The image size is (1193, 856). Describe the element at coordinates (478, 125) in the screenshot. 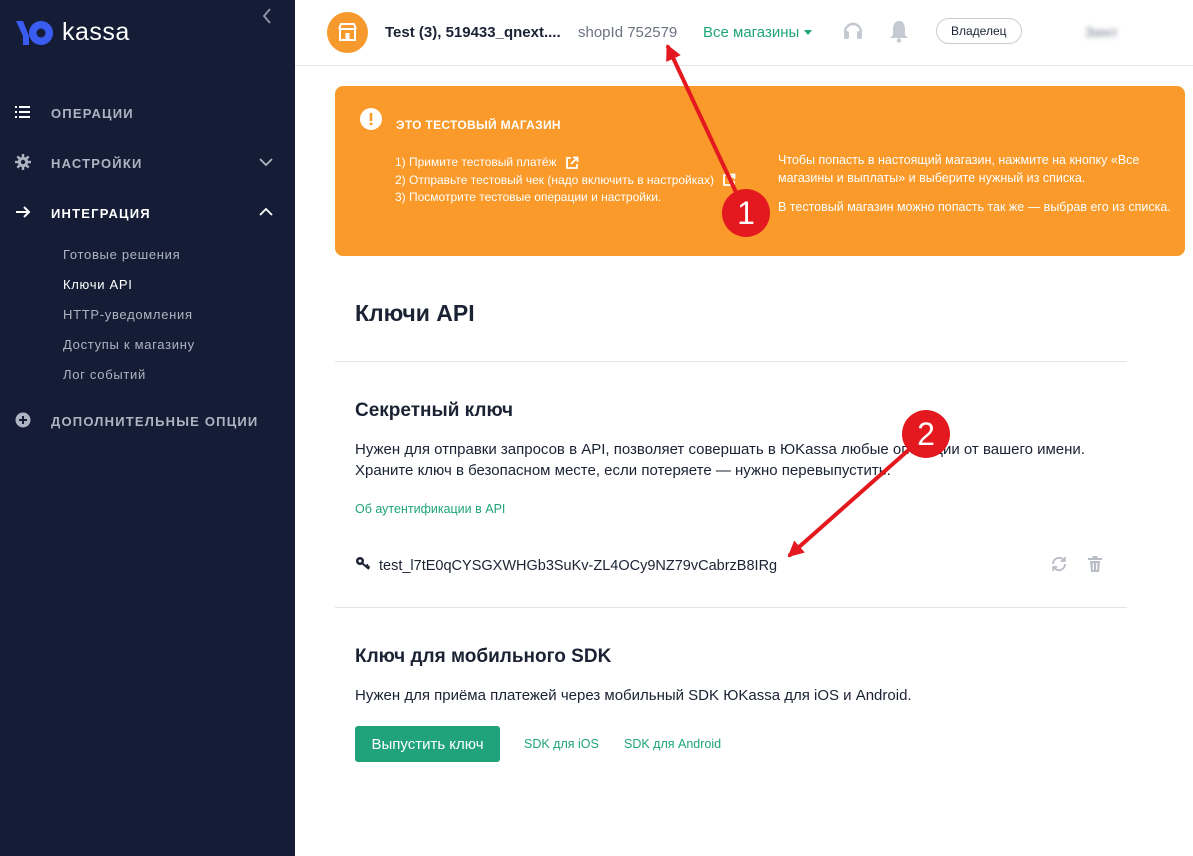

I see `banner-title: ЭТО ТЕСТОВЫЙ МАГАЗИН` at that location.